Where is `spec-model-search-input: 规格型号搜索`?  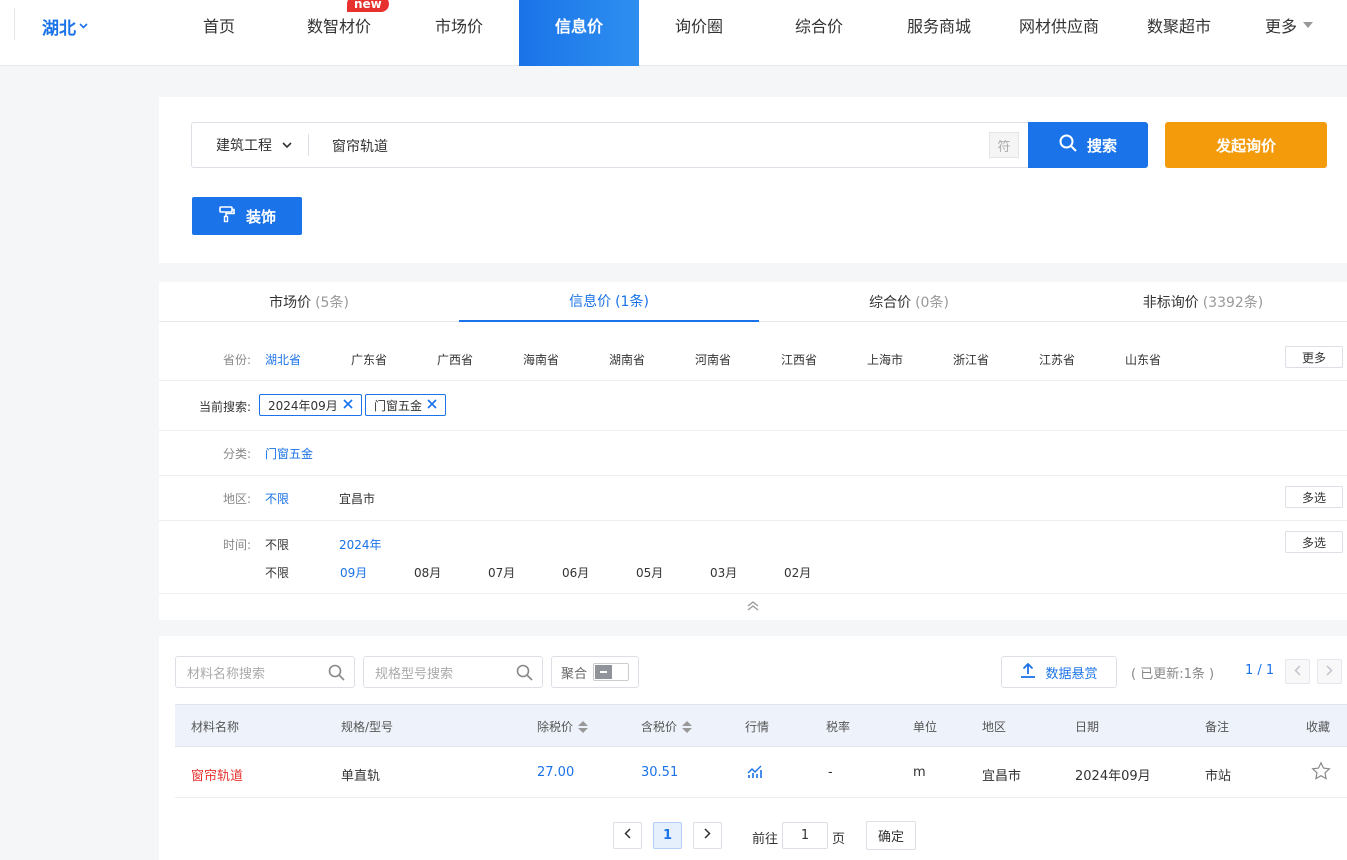
spec-model-search-input: 规格型号搜索 is located at coordinates (453, 672).